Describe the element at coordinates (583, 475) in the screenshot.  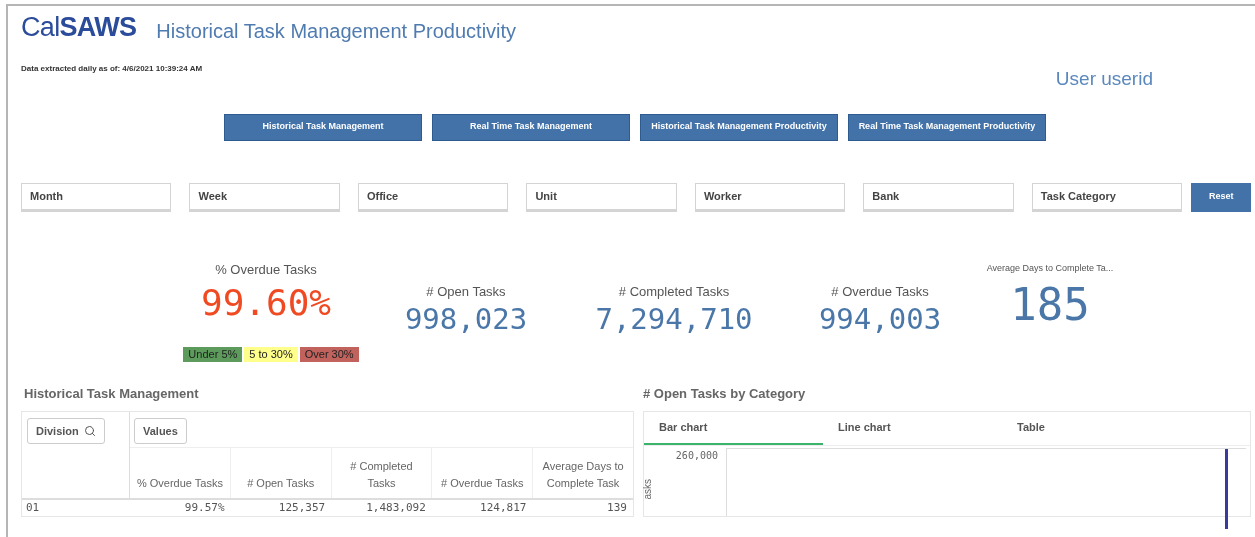
I see `column-header: Average Days to Complete Task` at that location.